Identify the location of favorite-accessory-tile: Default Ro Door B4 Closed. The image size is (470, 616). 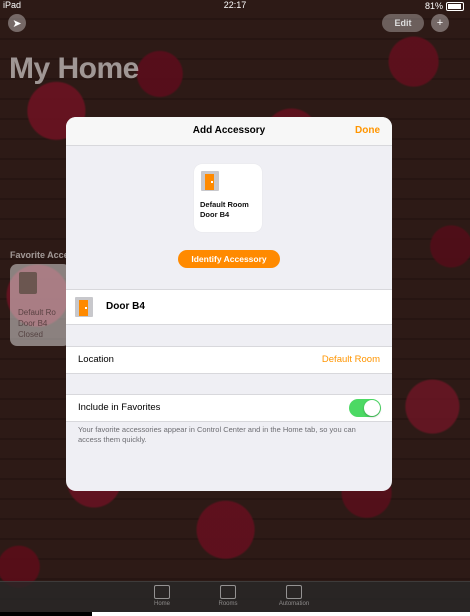
(40, 305).